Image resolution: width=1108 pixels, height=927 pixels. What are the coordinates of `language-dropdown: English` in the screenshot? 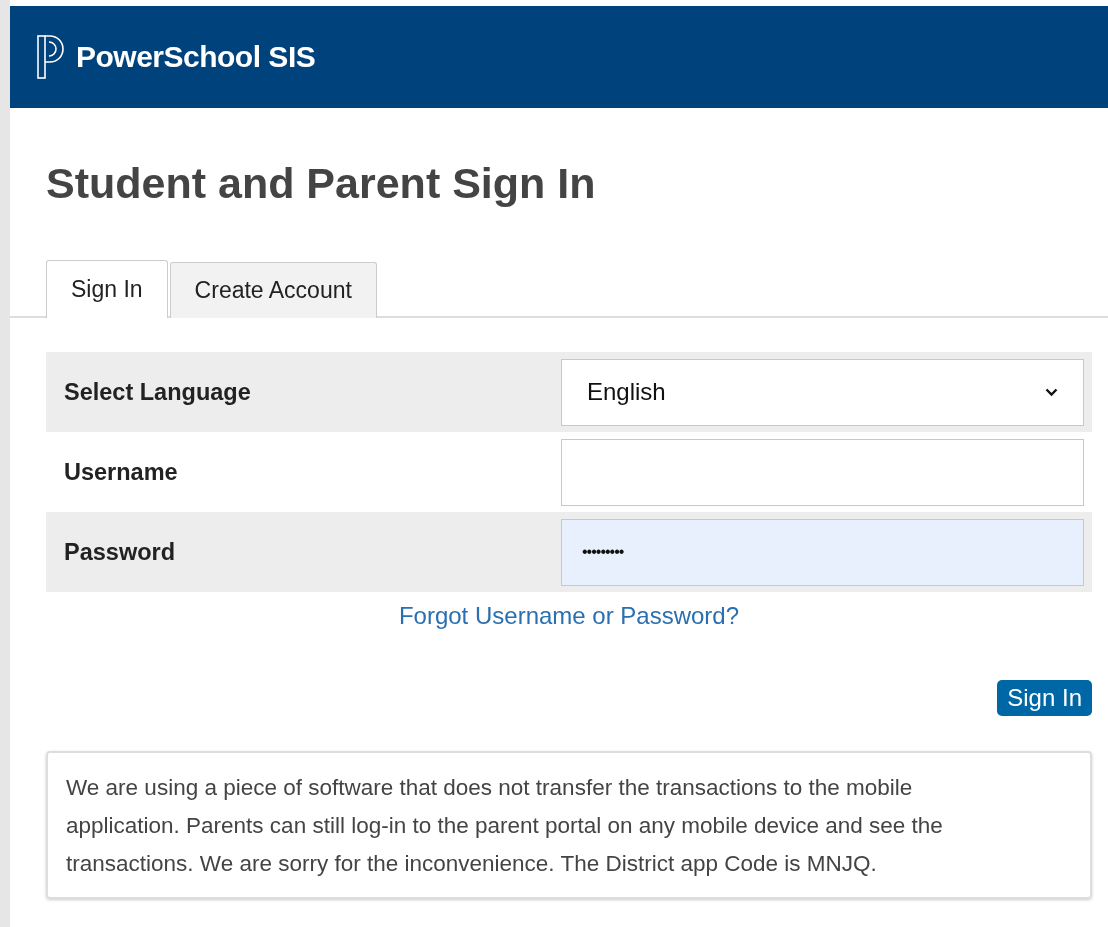 It's located at (822, 392).